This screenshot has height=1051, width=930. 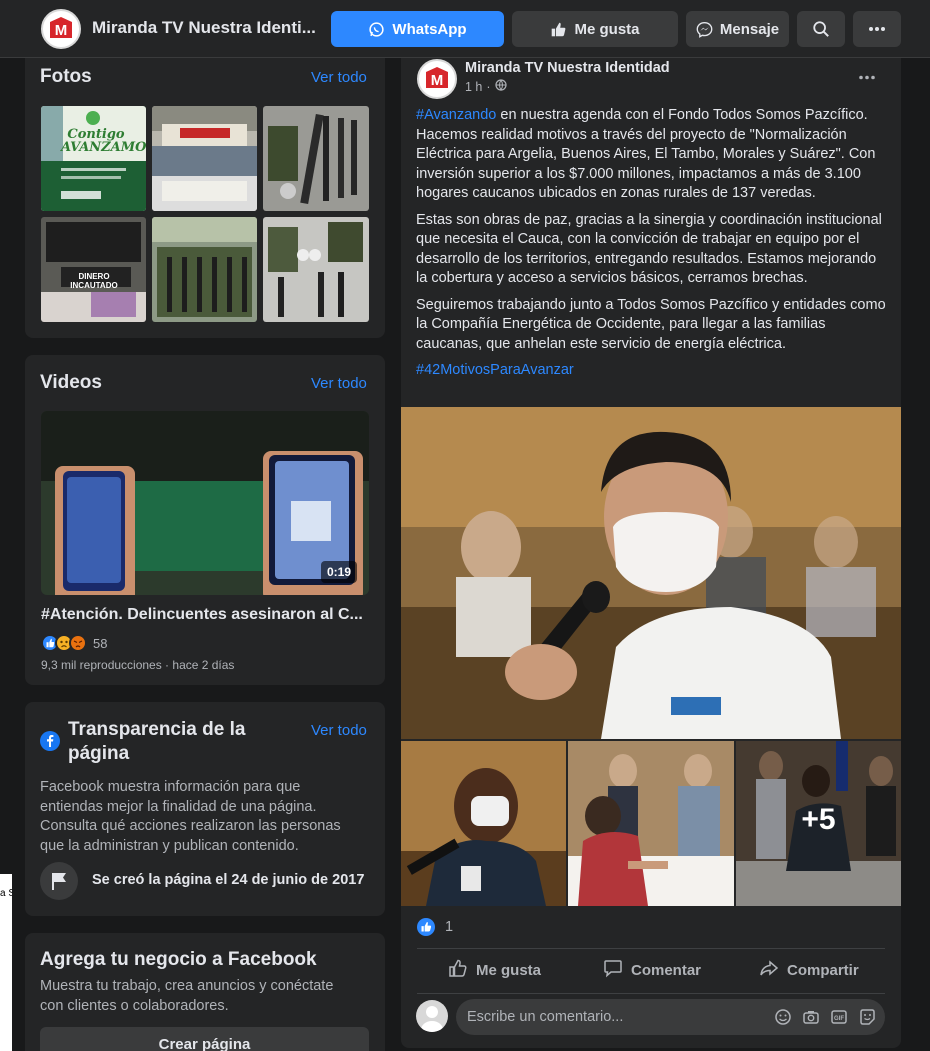 What do you see at coordinates (818, 819) in the screenshot?
I see `more-photos-count: +5` at bounding box center [818, 819].